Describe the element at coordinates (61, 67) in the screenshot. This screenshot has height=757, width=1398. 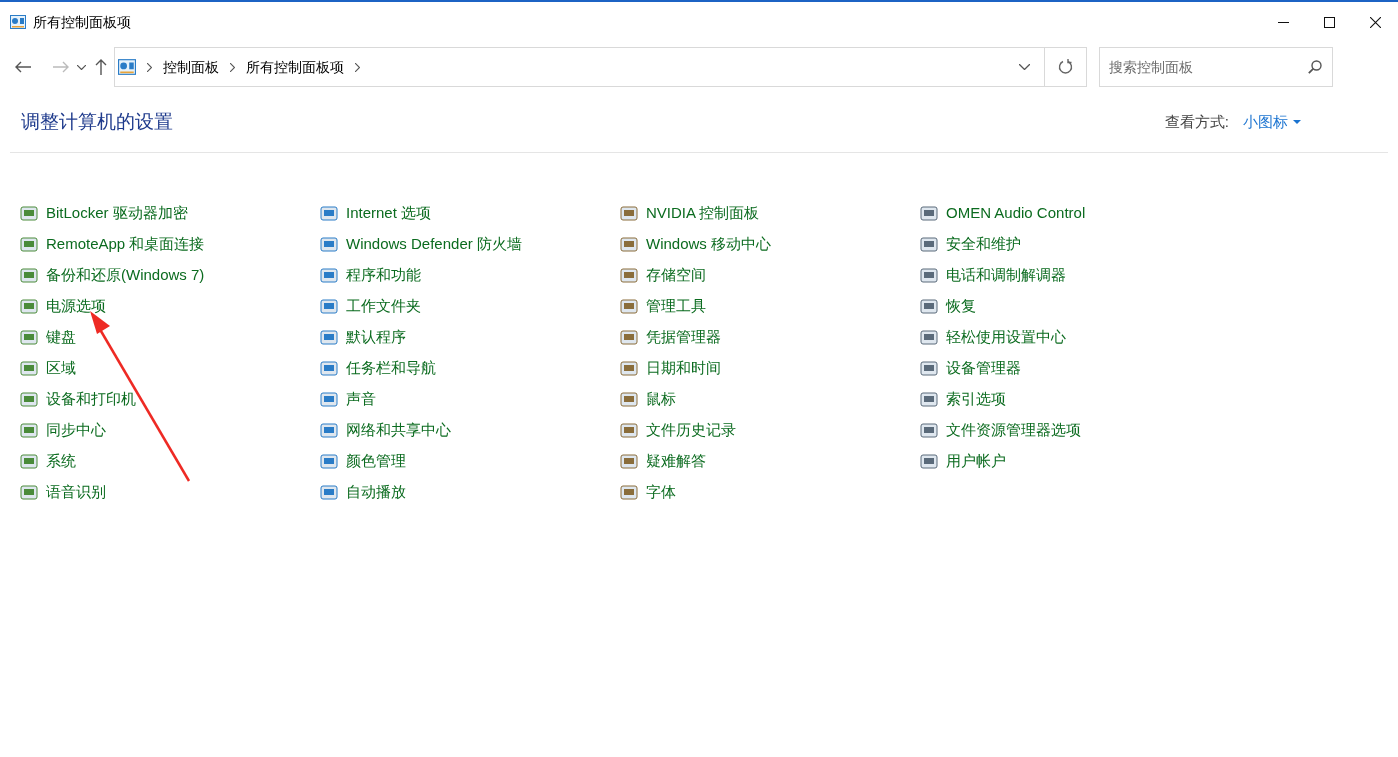
I see `forward-arrow-icon` at that location.